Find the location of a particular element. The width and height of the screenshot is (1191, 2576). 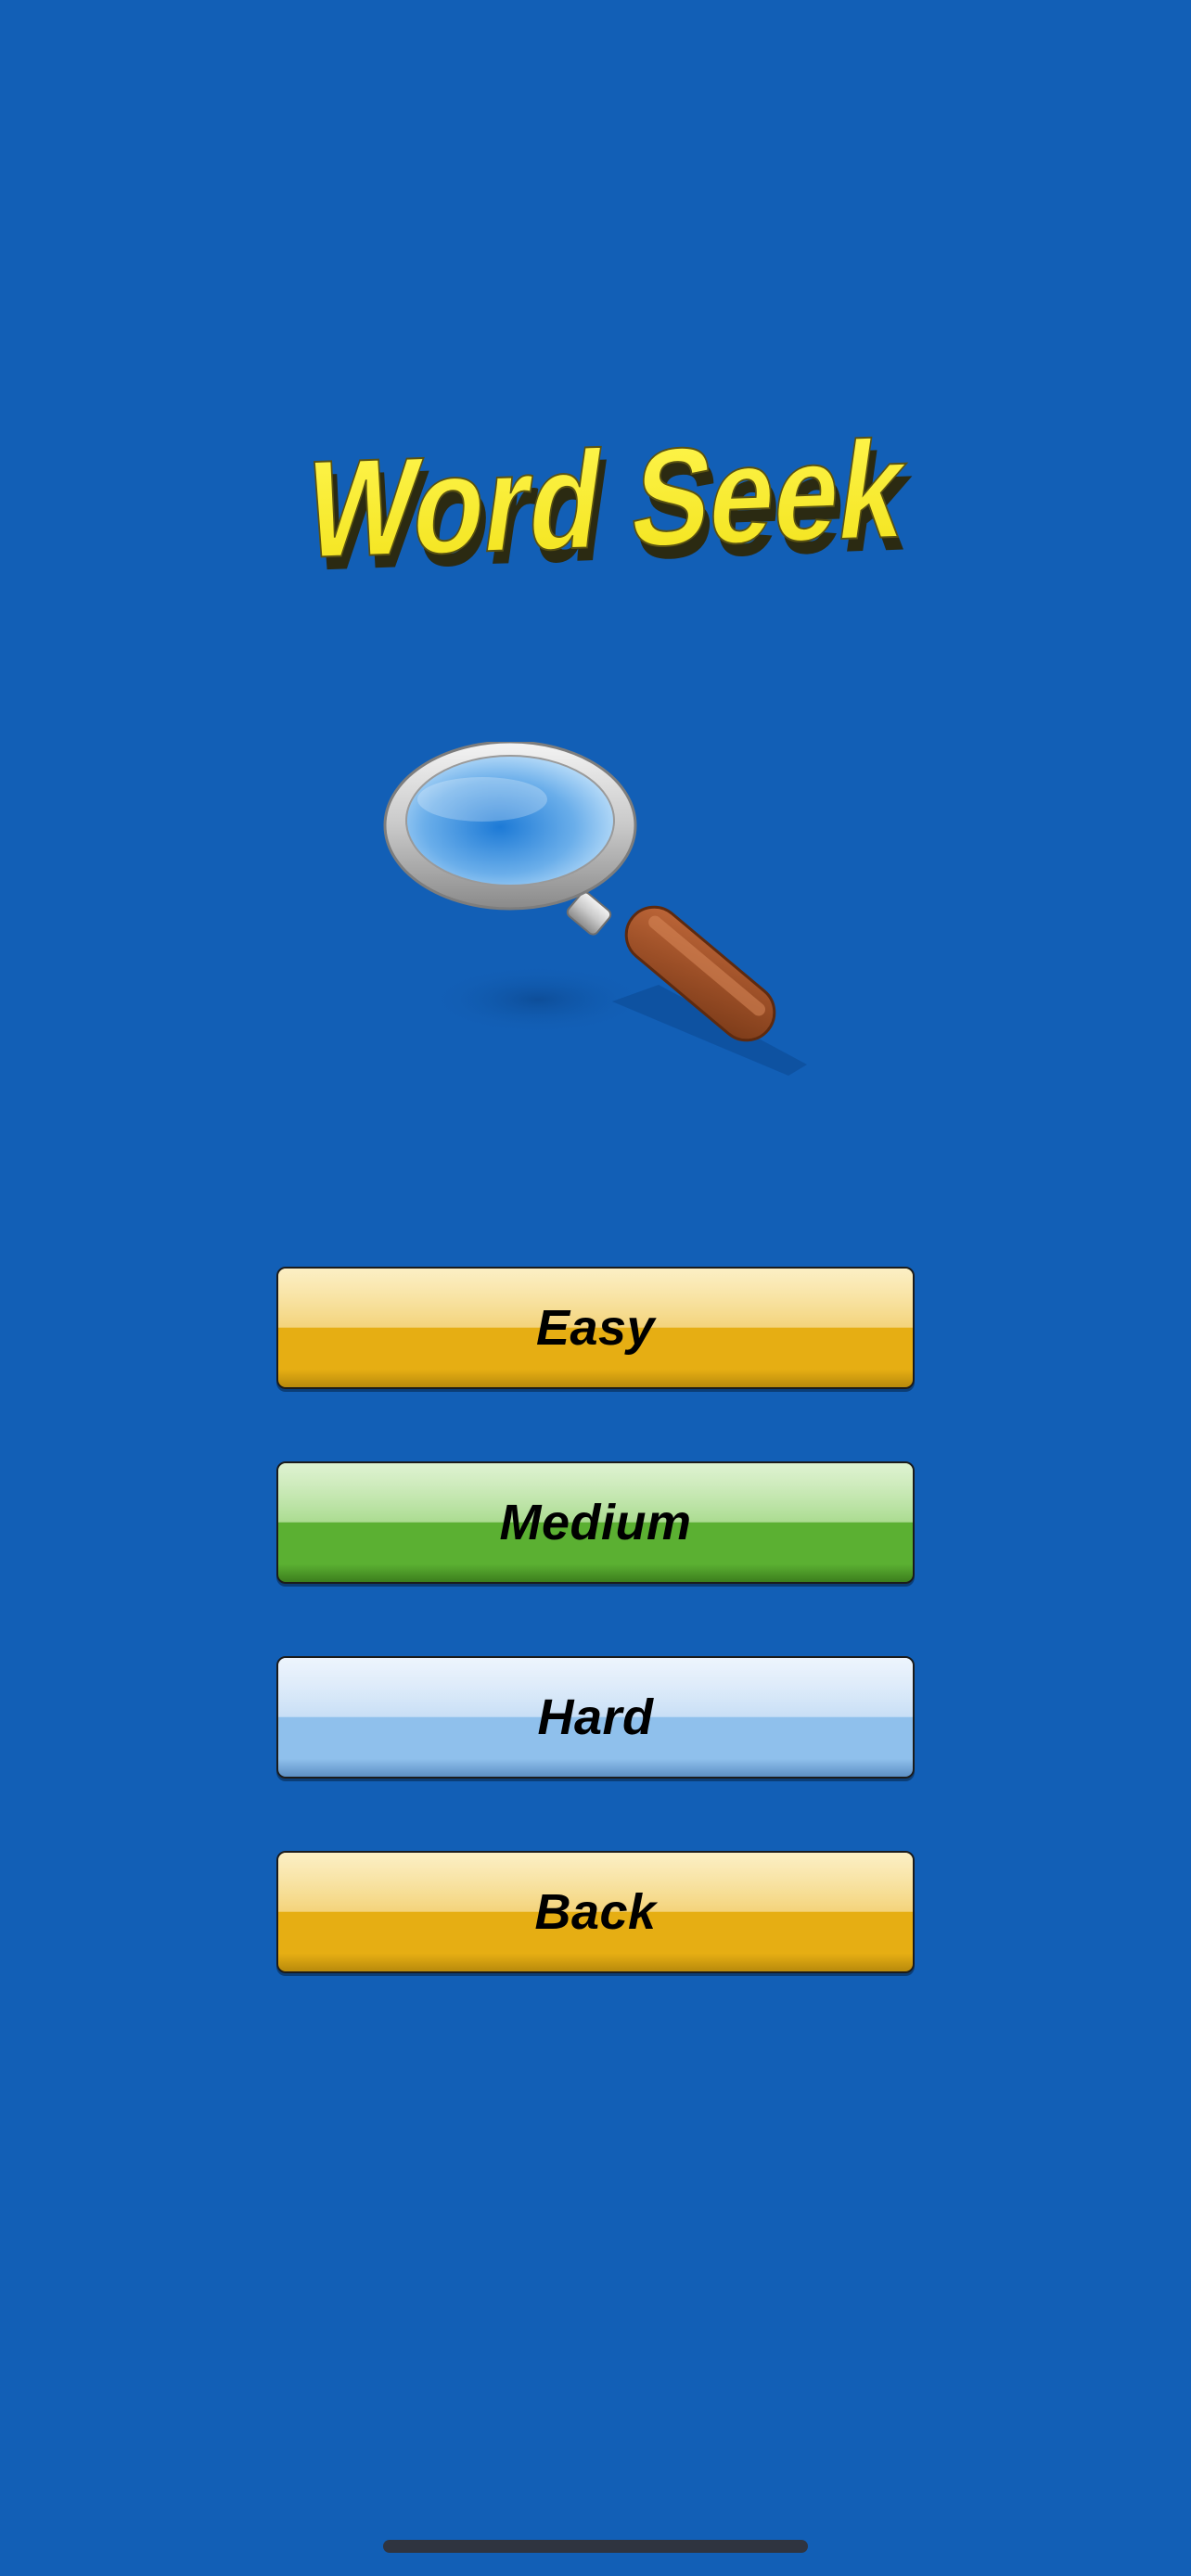

home-indicator-bar is located at coordinates (595, 2546).